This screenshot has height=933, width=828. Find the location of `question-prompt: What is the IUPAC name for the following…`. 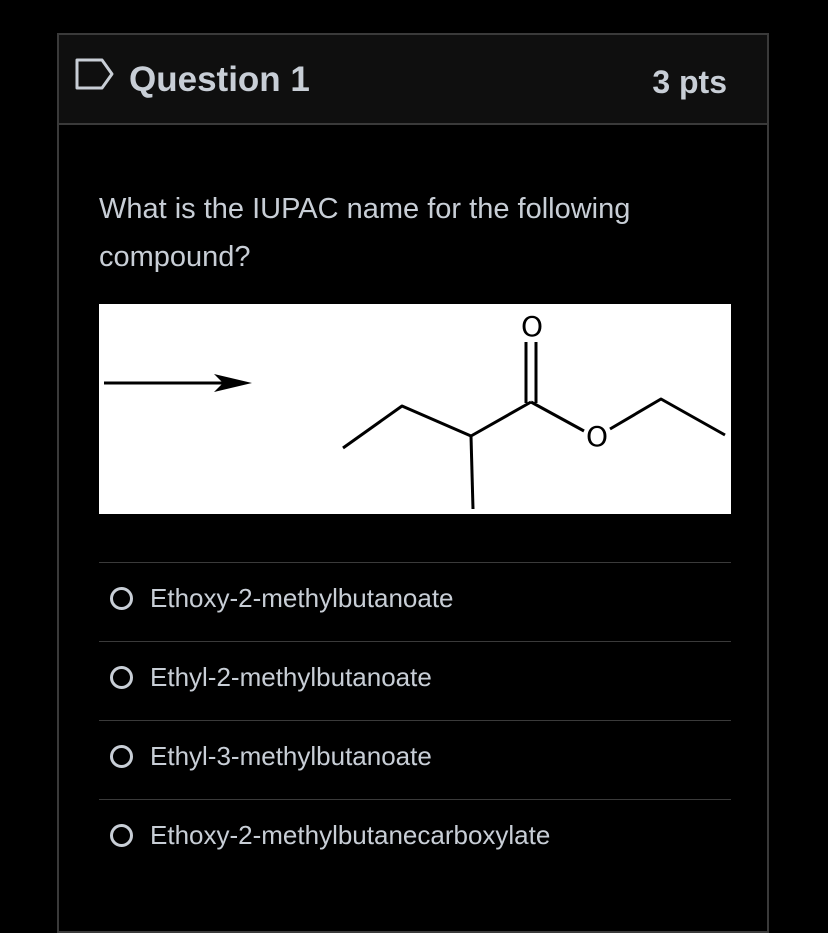

question-prompt: What is the IUPAC name for the following… is located at coordinates (365, 233).